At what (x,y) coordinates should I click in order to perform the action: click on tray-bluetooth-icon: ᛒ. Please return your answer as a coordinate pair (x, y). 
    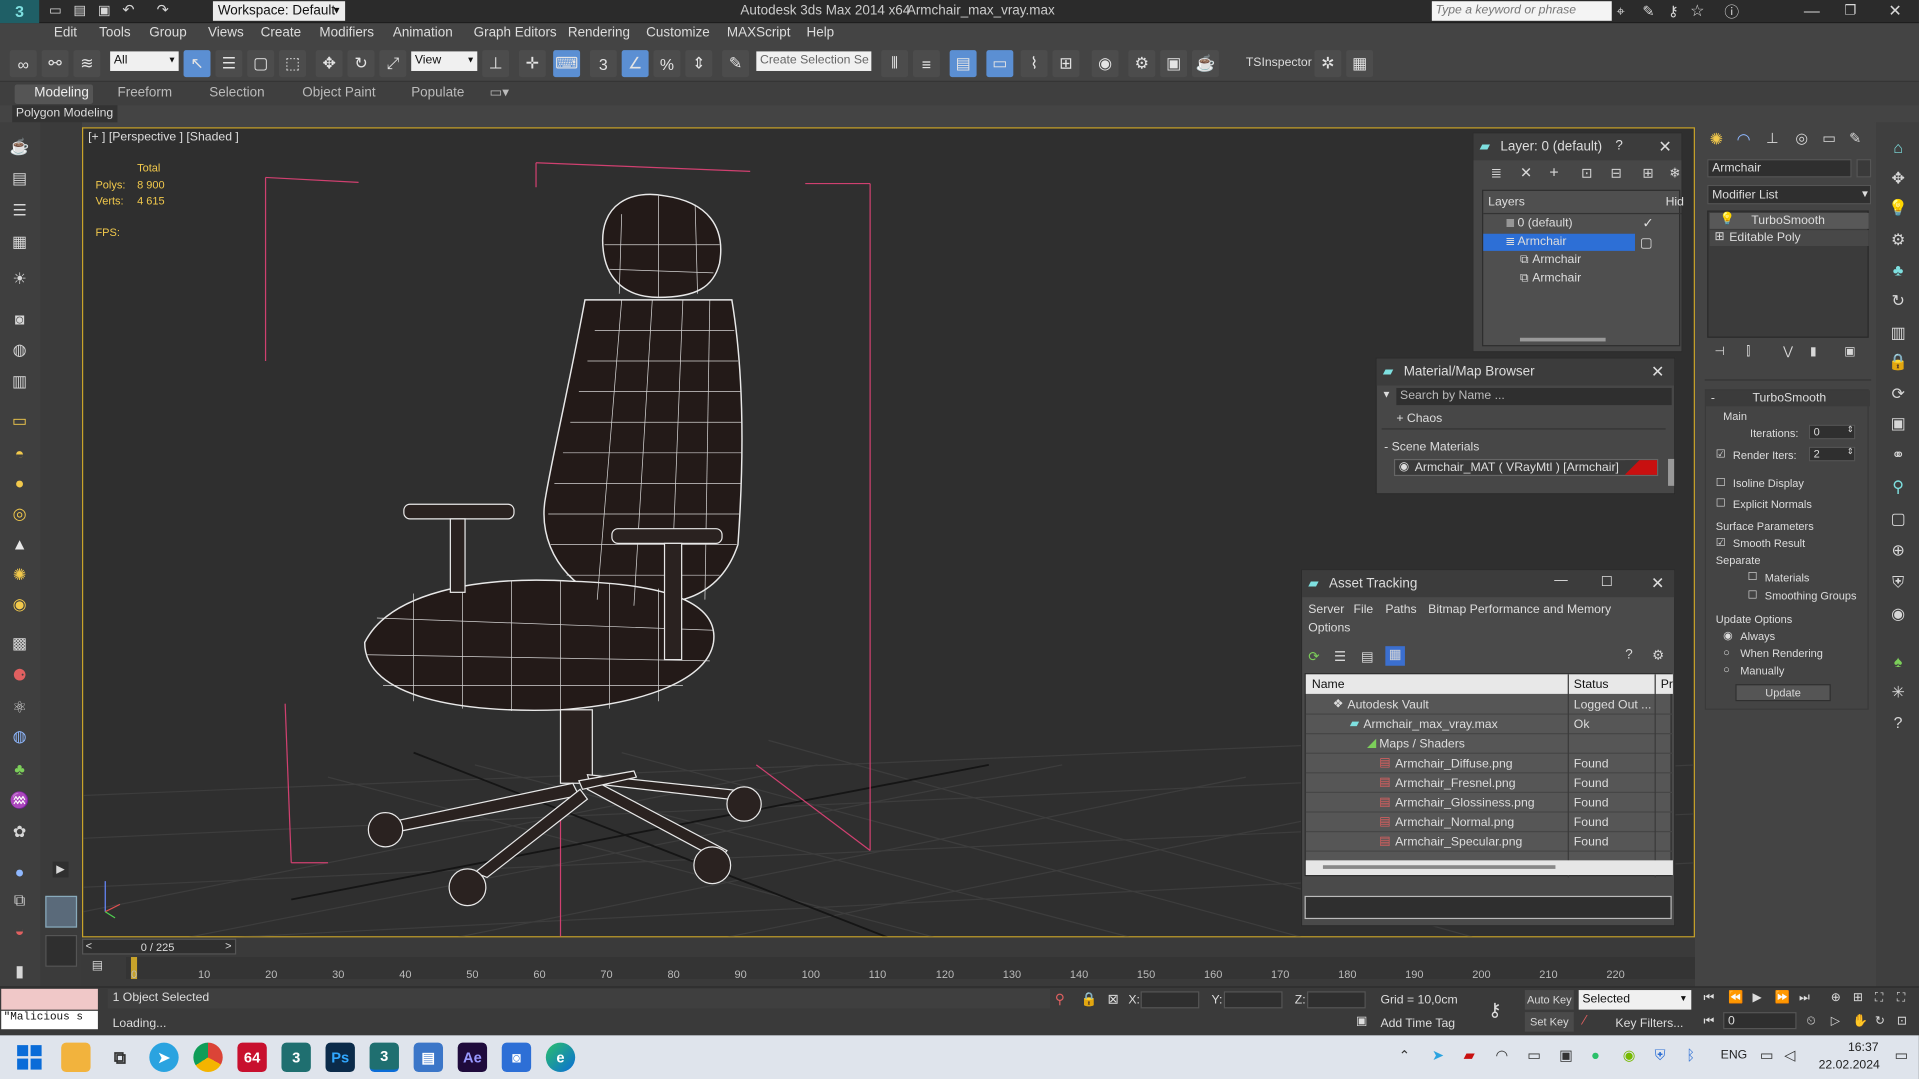
    Looking at the image, I should click on (1690, 1054).